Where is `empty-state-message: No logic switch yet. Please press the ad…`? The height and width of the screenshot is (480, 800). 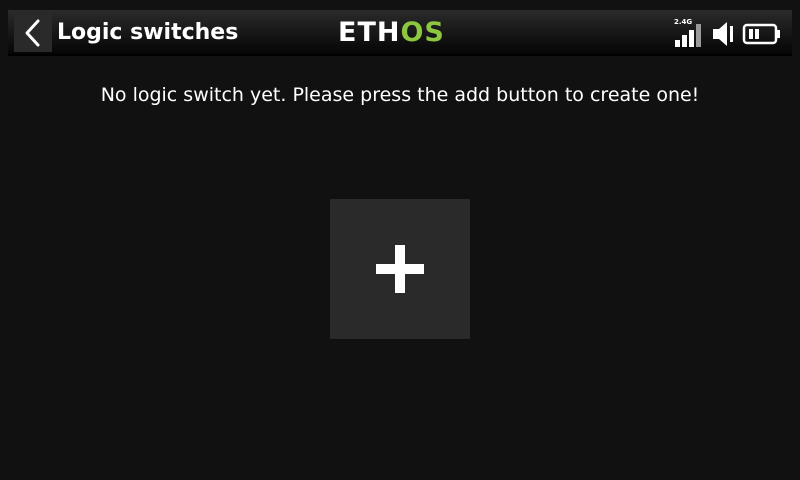
empty-state-message: No logic switch yet. Please press the ad… is located at coordinates (400, 95).